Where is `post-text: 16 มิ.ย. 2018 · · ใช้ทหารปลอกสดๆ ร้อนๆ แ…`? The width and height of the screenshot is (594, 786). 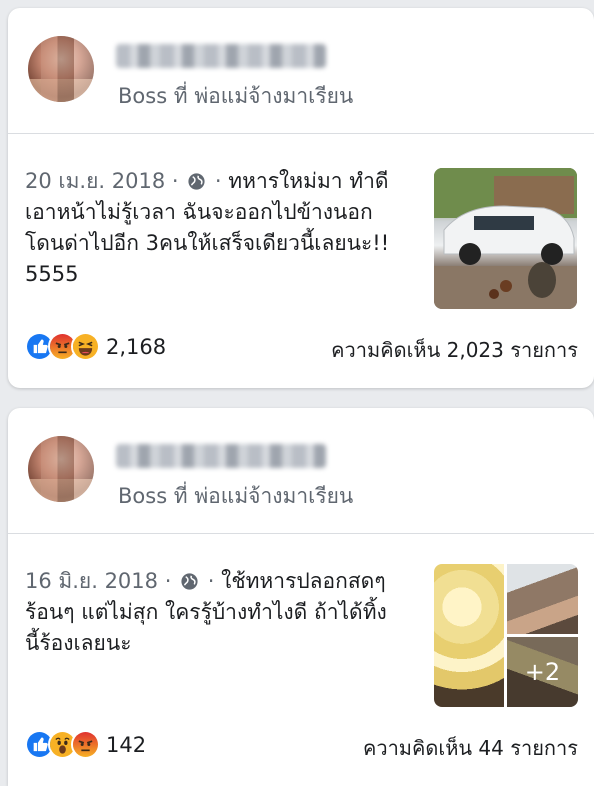
post-text: 16 มิ.ย. 2018 · · ใช้ทหารปลอกสดๆ ร้อนๆ แ… is located at coordinates (222, 612).